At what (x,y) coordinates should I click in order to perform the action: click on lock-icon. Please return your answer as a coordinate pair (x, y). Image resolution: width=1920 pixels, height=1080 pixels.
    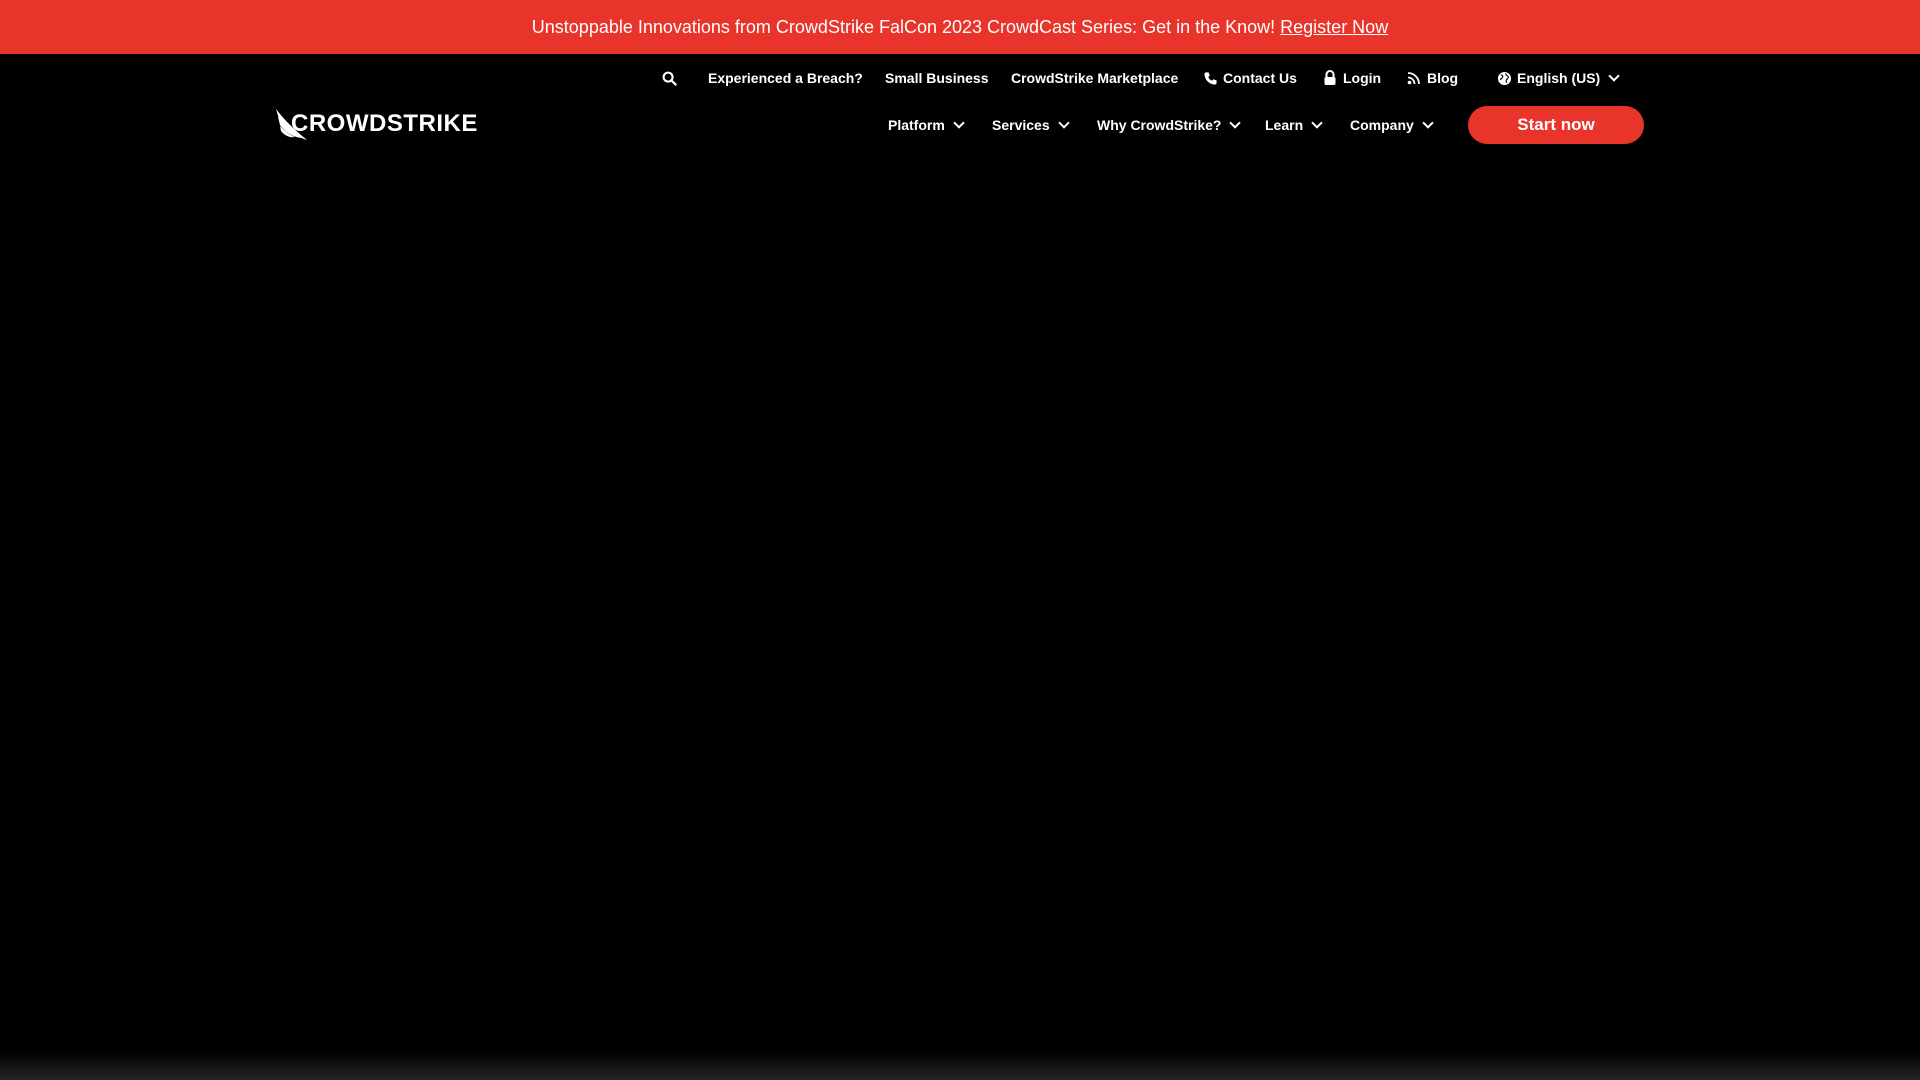
    Looking at the image, I should click on (1330, 78).